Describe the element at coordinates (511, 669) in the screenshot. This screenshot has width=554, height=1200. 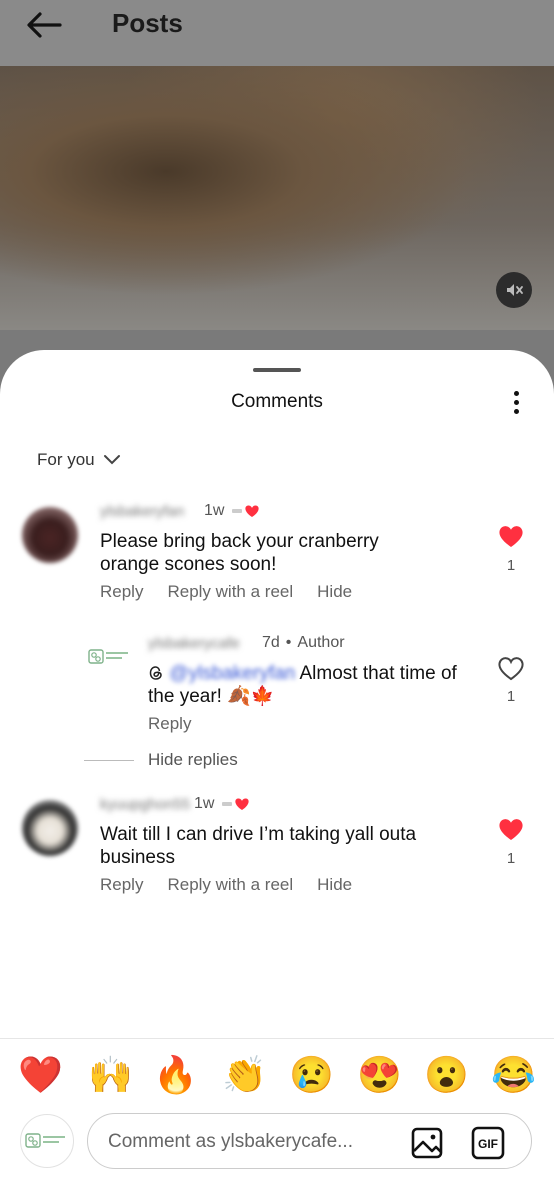
I see `heart-outline-icon` at that location.